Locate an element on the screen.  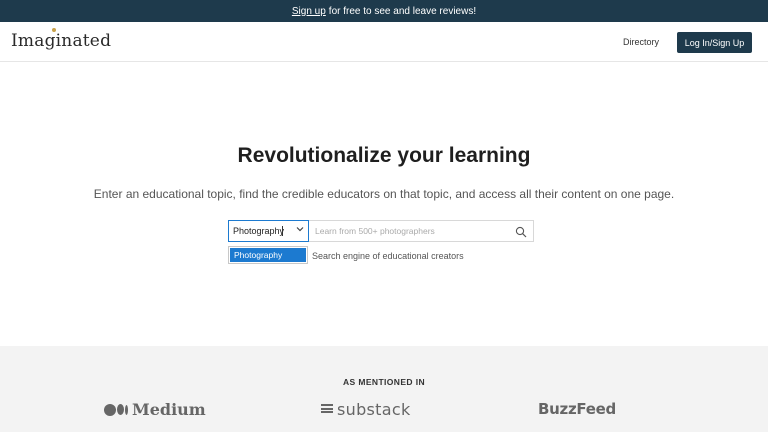
substack-icon is located at coordinates (327, 409).